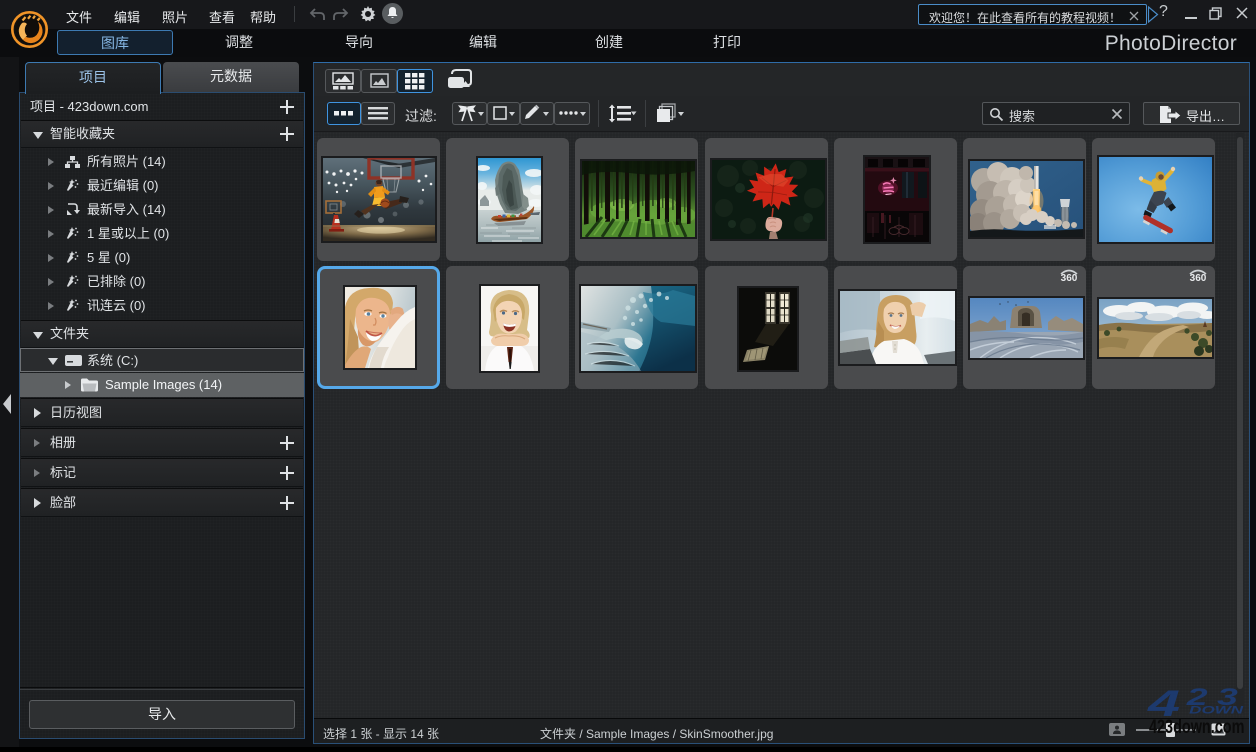 The width and height of the screenshot is (1256, 752). I want to click on svg-text: 423down.com, so click(1196, 726).